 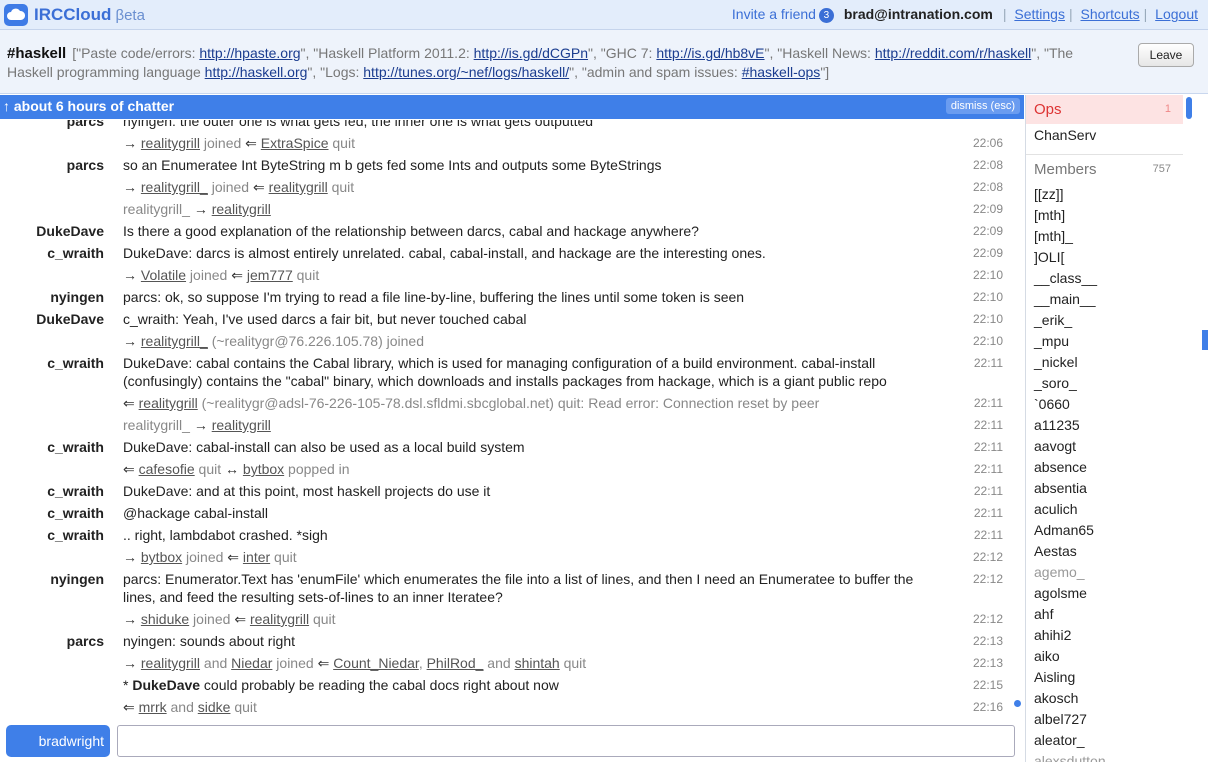 What do you see at coordinates (987, 341) in the screenshot?
I see `message-timestamp: 22:10` at bounding box center [987, 341].